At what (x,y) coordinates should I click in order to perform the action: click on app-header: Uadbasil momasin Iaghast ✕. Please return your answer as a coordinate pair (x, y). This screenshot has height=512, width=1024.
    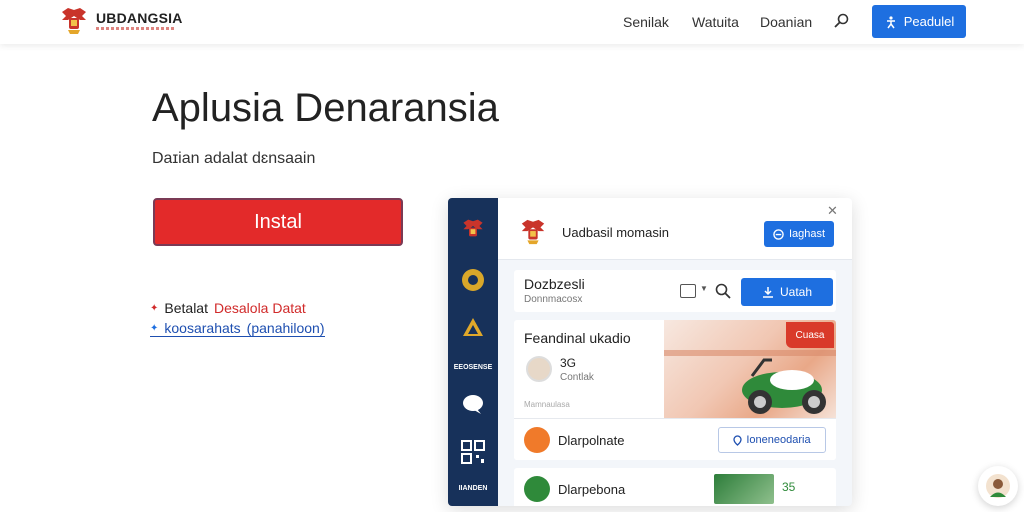
    Looking at the image, I should click on (675, 229).